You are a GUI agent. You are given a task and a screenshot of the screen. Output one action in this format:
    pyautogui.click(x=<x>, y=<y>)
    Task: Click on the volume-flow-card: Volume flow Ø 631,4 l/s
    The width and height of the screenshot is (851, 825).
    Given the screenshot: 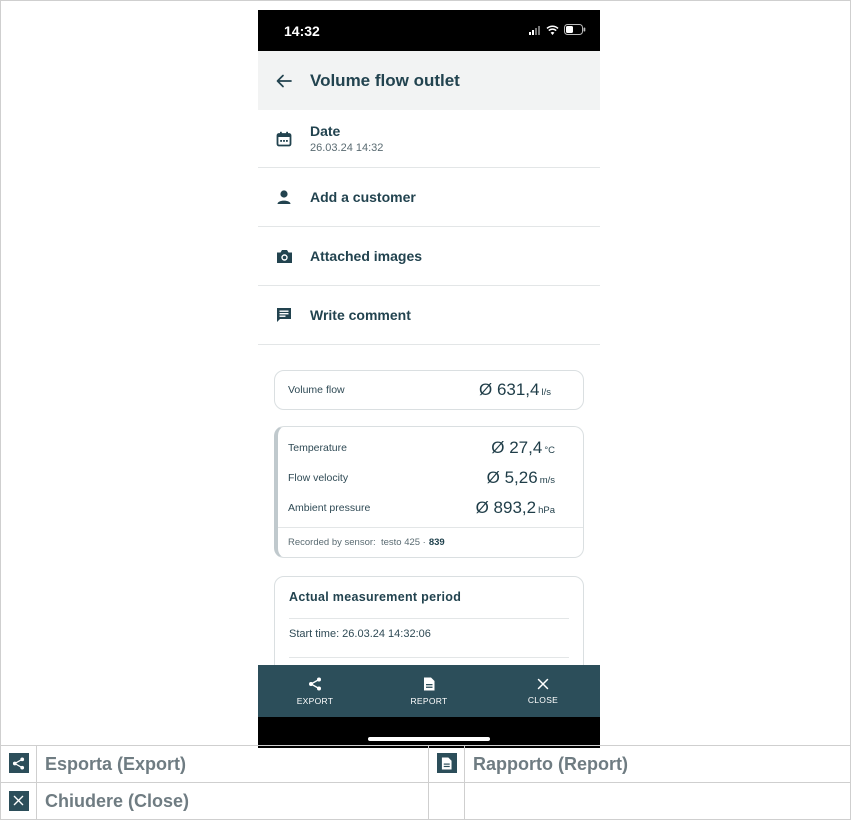 What is the action you would take?
    pyautogui.click(x=429, y=390)
    